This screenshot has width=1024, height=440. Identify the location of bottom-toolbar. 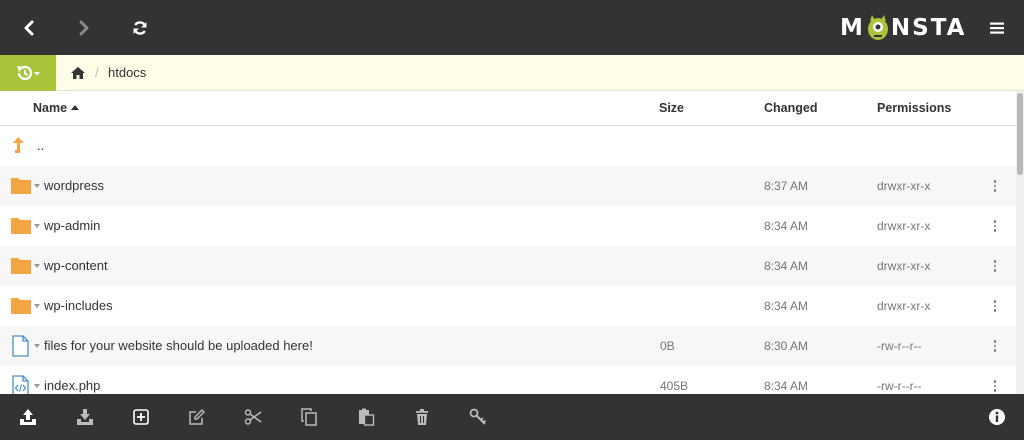
(512, 417).